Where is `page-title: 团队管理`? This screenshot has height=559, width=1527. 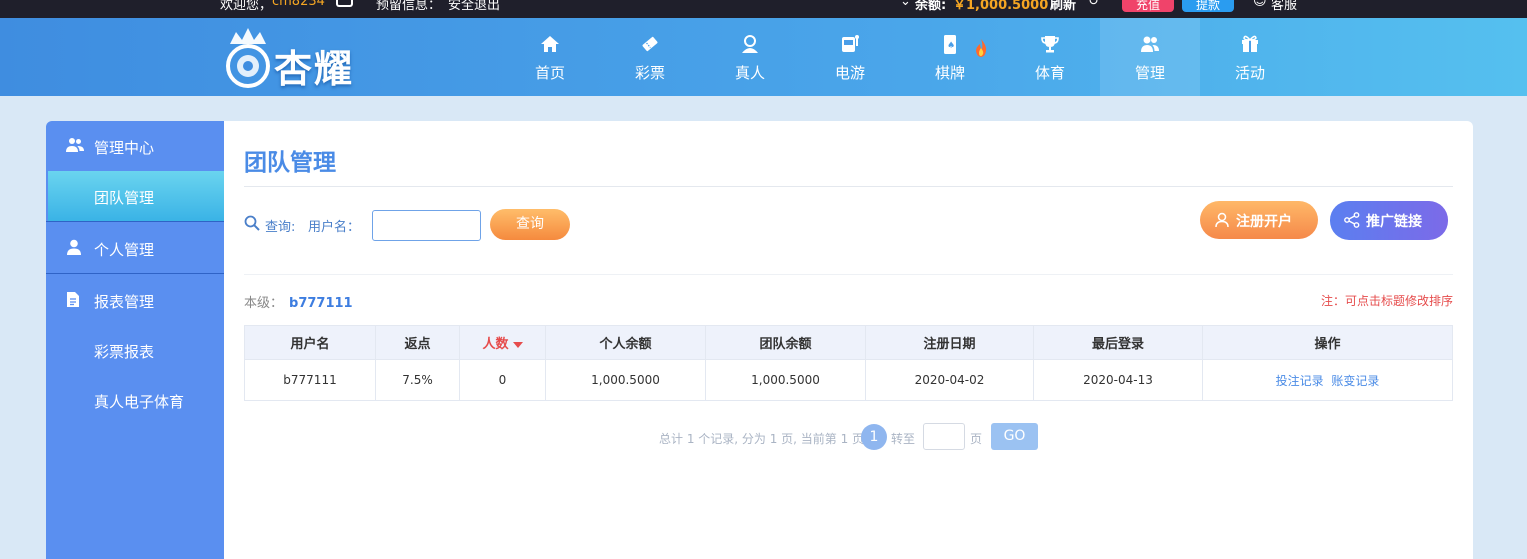
page-title: 团队管理 is located at coordinates (290, 163).